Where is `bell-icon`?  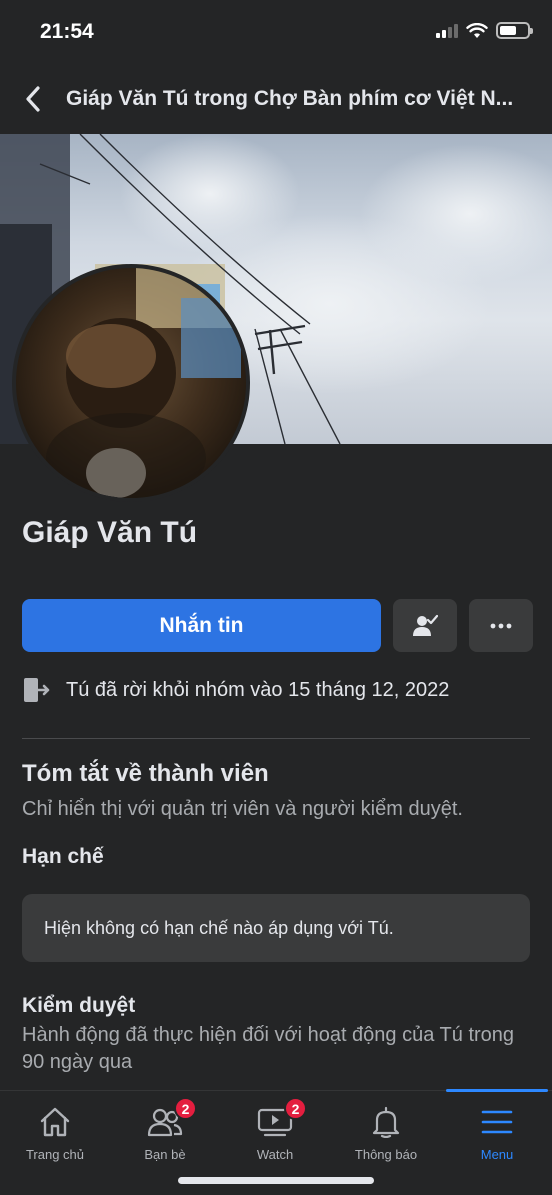 bell-icon is located at coordinates (386, 1122).